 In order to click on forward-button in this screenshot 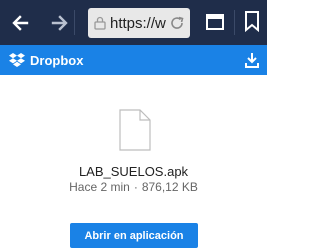, I will do `click(60, 22)`.